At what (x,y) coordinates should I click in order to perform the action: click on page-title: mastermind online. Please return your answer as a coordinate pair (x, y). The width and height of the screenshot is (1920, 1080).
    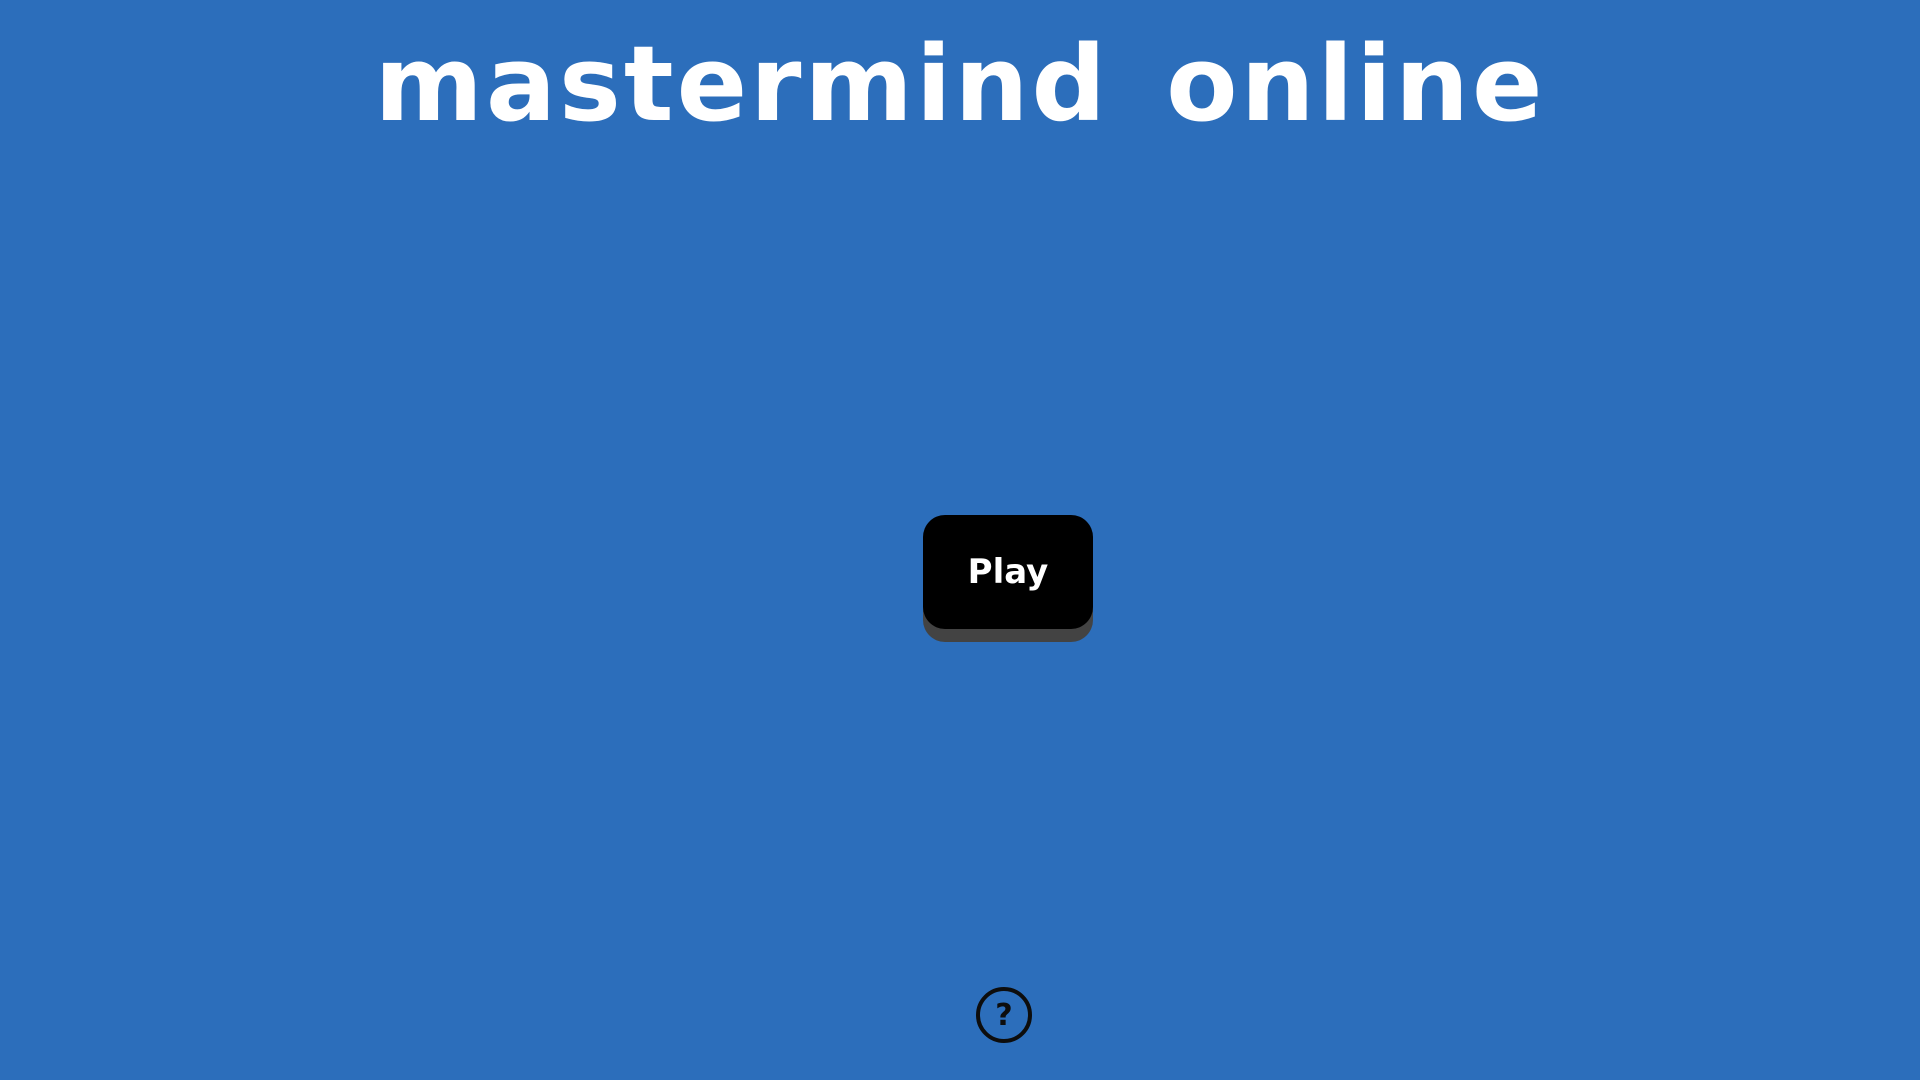
    Looking at the image, I should click on (960, 84).